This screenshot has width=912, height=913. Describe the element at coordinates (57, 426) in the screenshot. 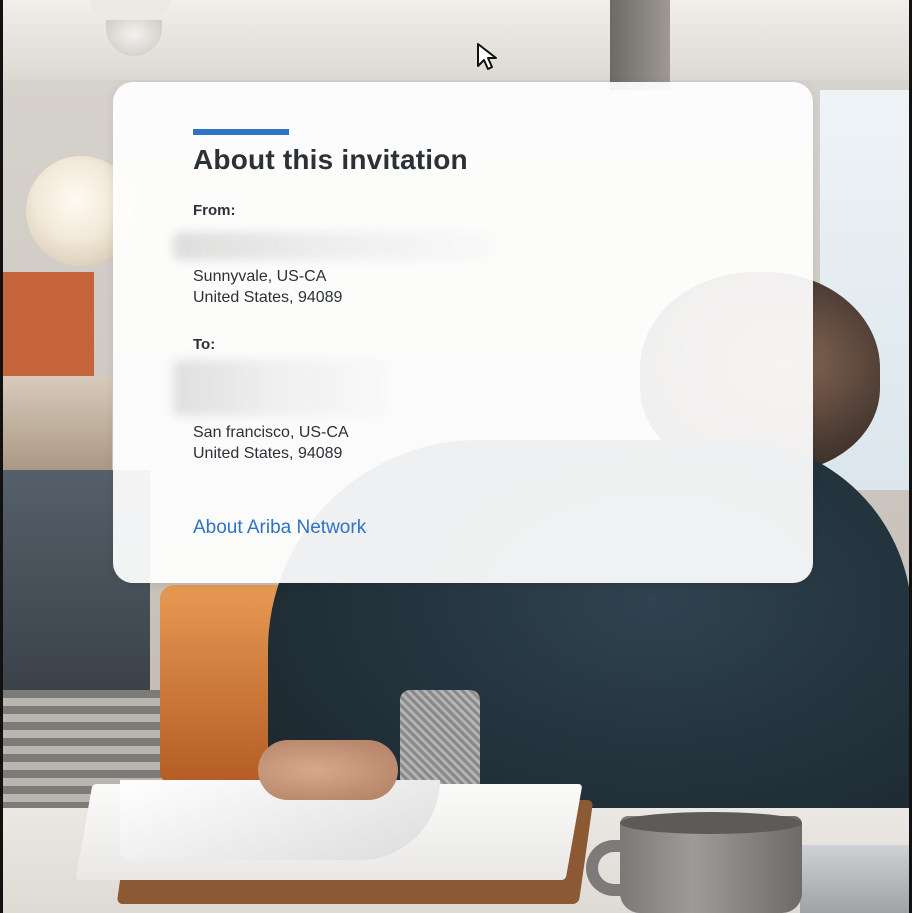

I see `shelf` at that location.